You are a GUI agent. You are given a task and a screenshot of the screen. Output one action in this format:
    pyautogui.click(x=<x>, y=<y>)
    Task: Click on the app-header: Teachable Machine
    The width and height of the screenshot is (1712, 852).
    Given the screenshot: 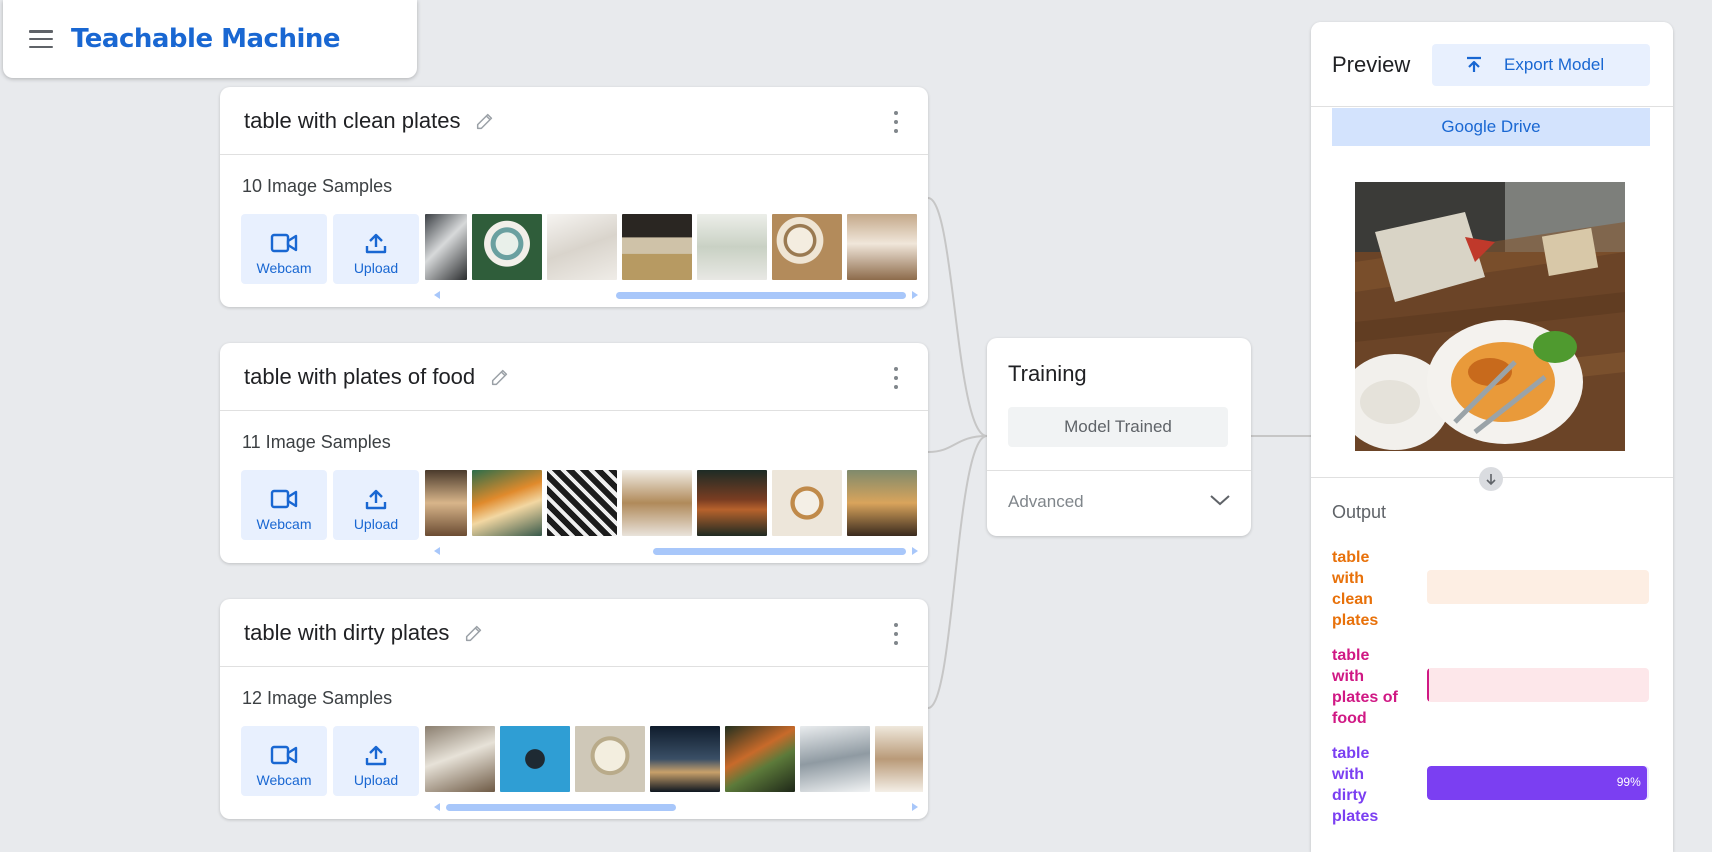 What is the action you would take?
    pyautogui.click(x=210, y=39)
    